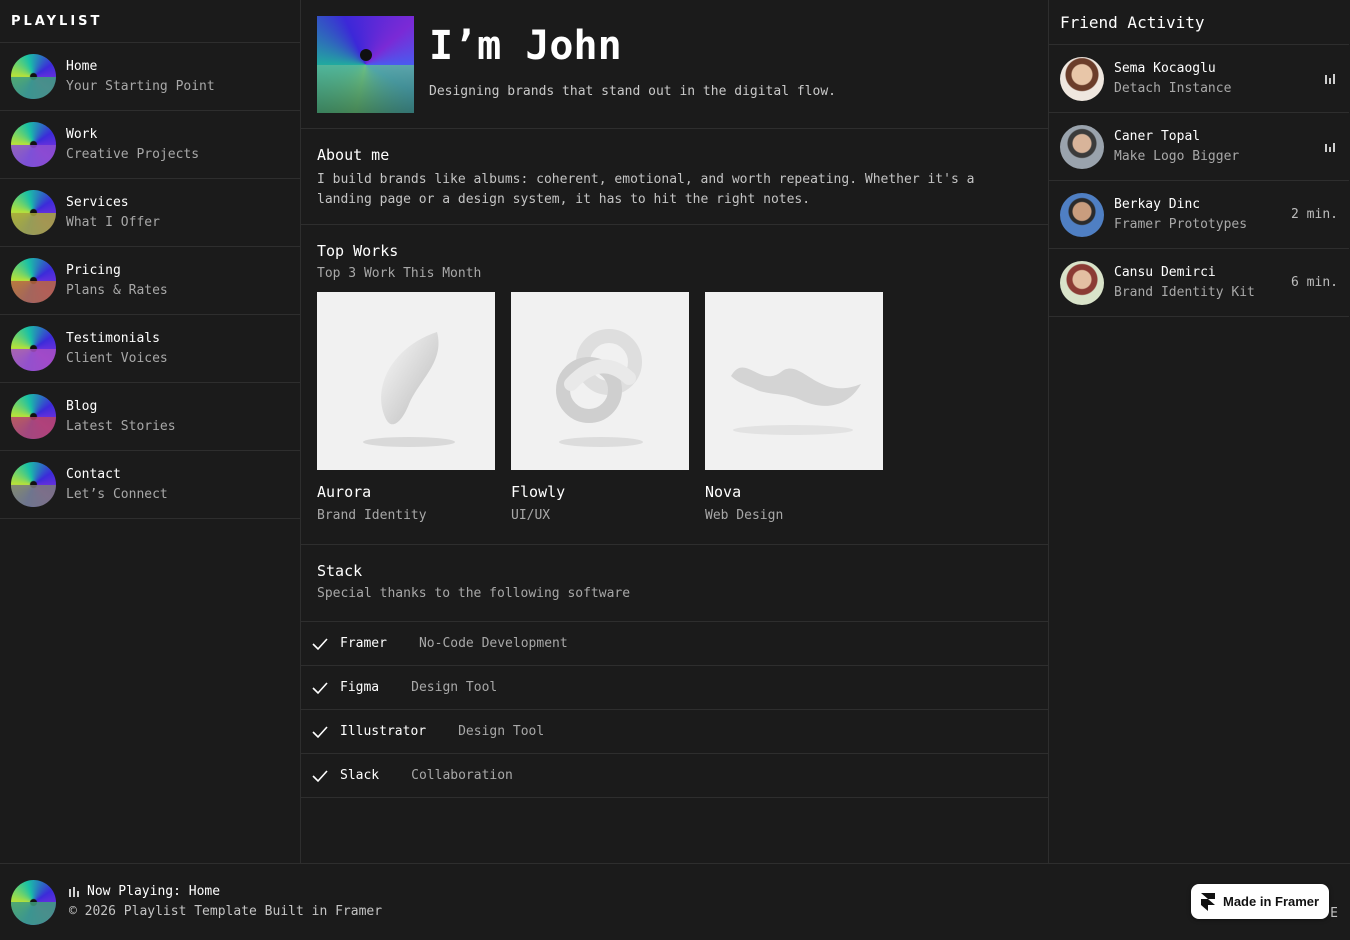  What do you see at coordinates (150, 417) in the screenshot?
I see `sidebar-item-blog: Blog Latest Stories` at bounding box center [150, 417].